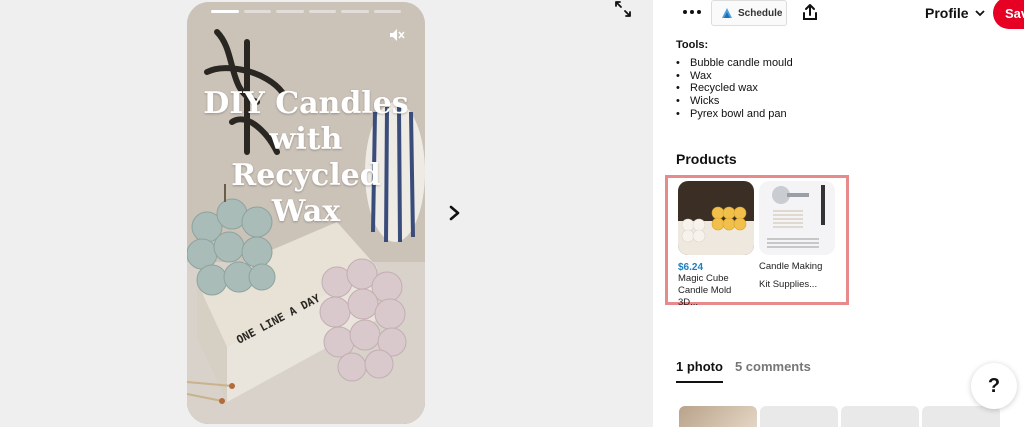  Describe the element at coordinates (760, 13) in the screenshot. I see `schedule-label: Schedule` at that location.